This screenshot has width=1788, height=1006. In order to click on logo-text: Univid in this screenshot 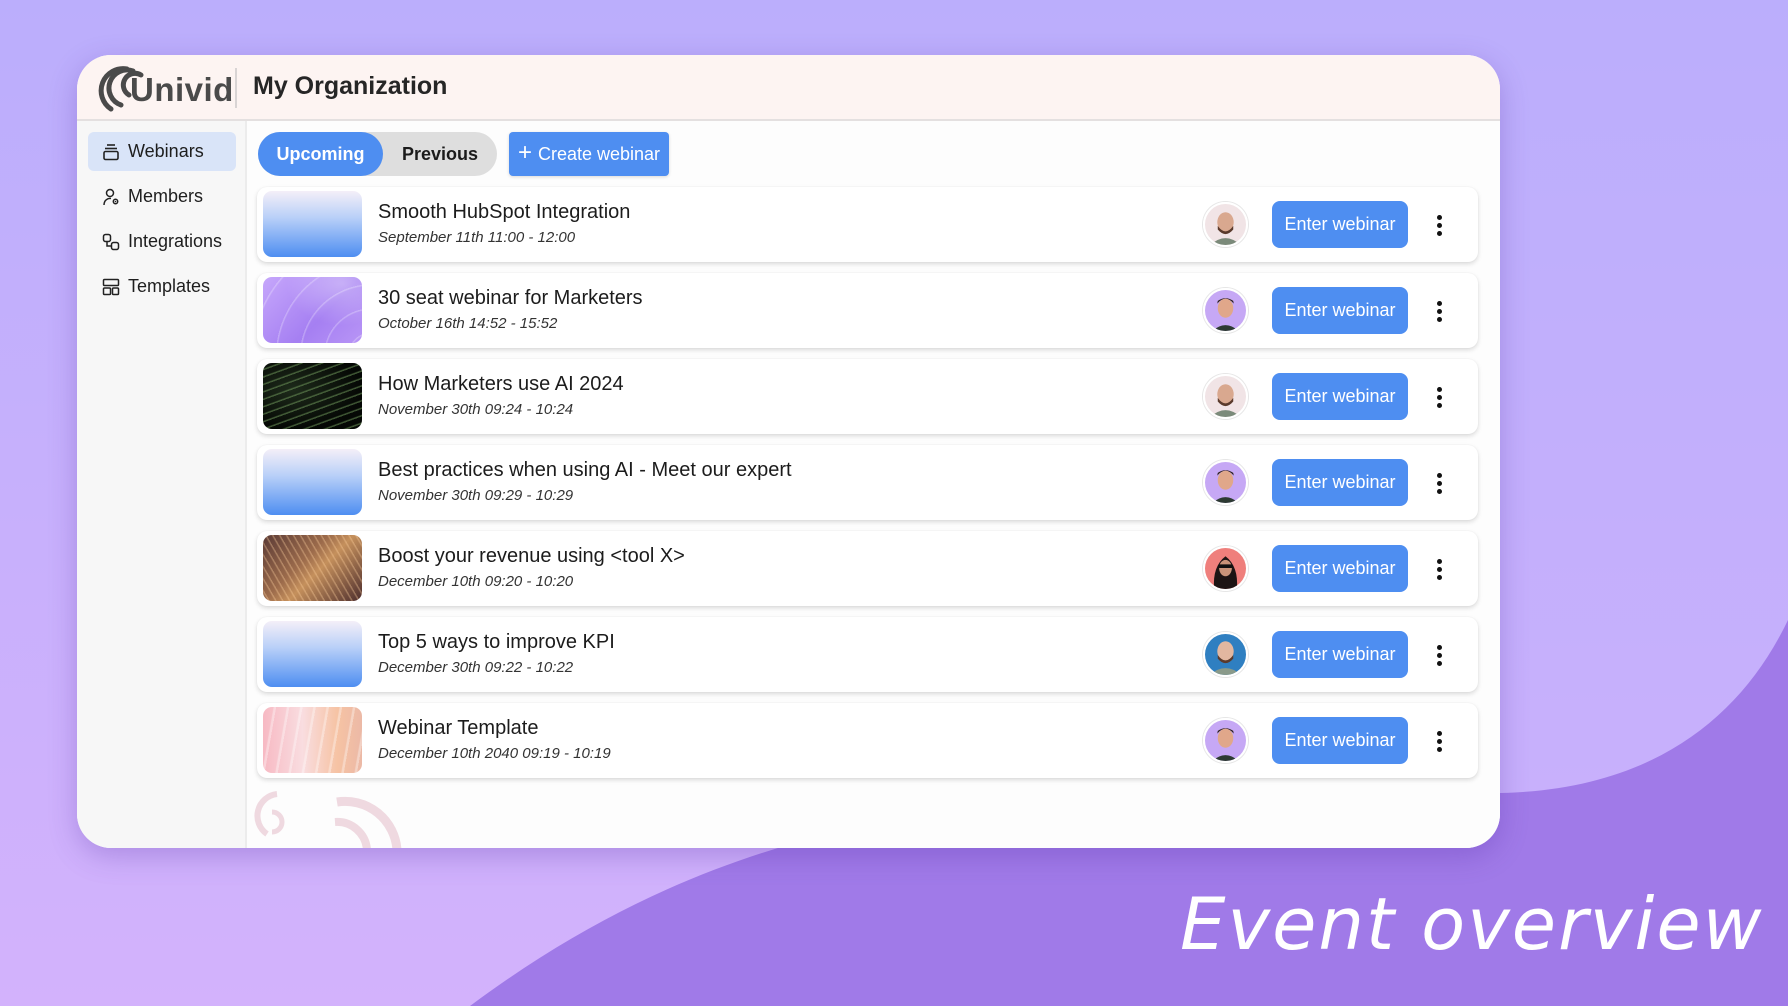, I will do `click(182, 89)`.